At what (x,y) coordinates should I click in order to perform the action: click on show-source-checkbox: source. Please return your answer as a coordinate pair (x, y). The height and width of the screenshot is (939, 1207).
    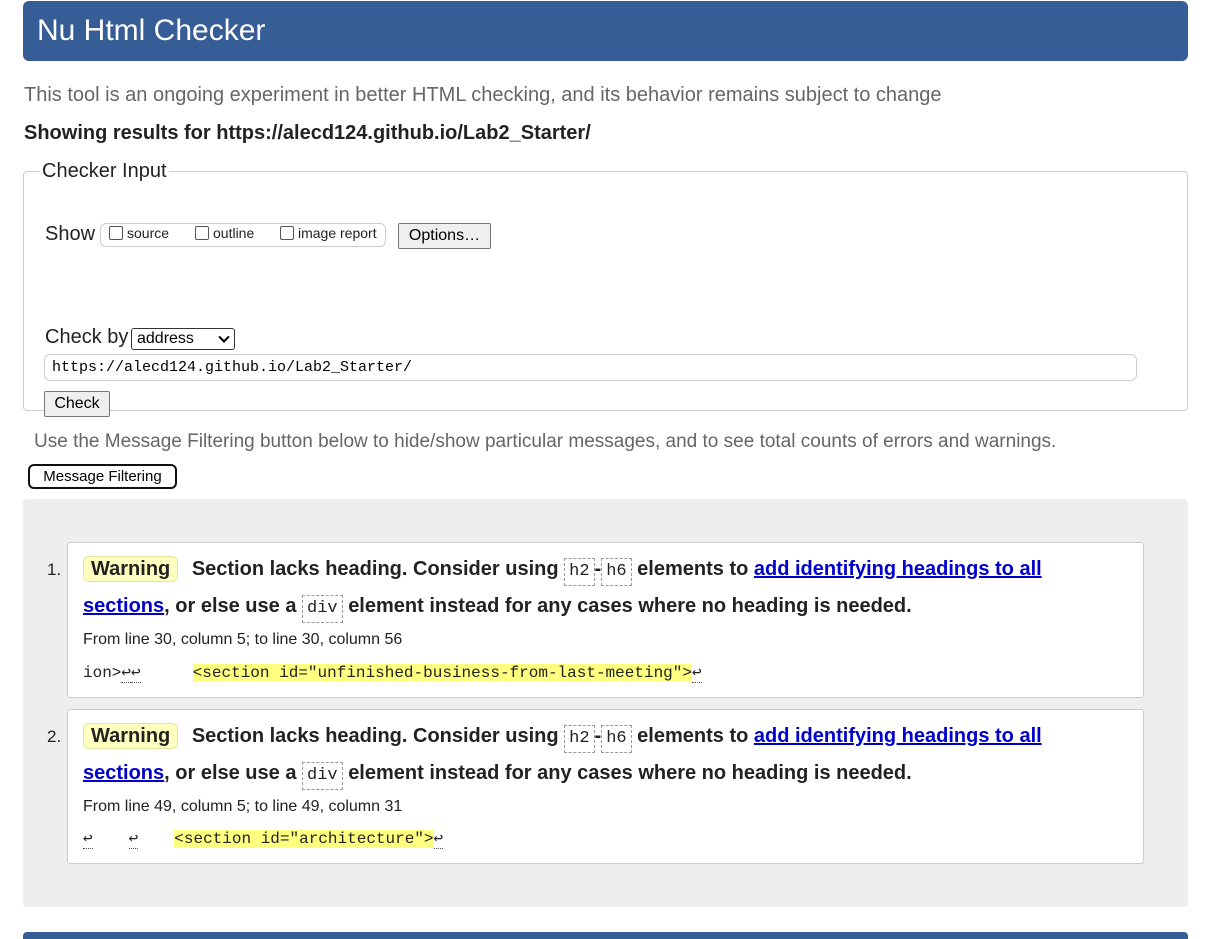
    Looking at the image, I should click on (139, 233).